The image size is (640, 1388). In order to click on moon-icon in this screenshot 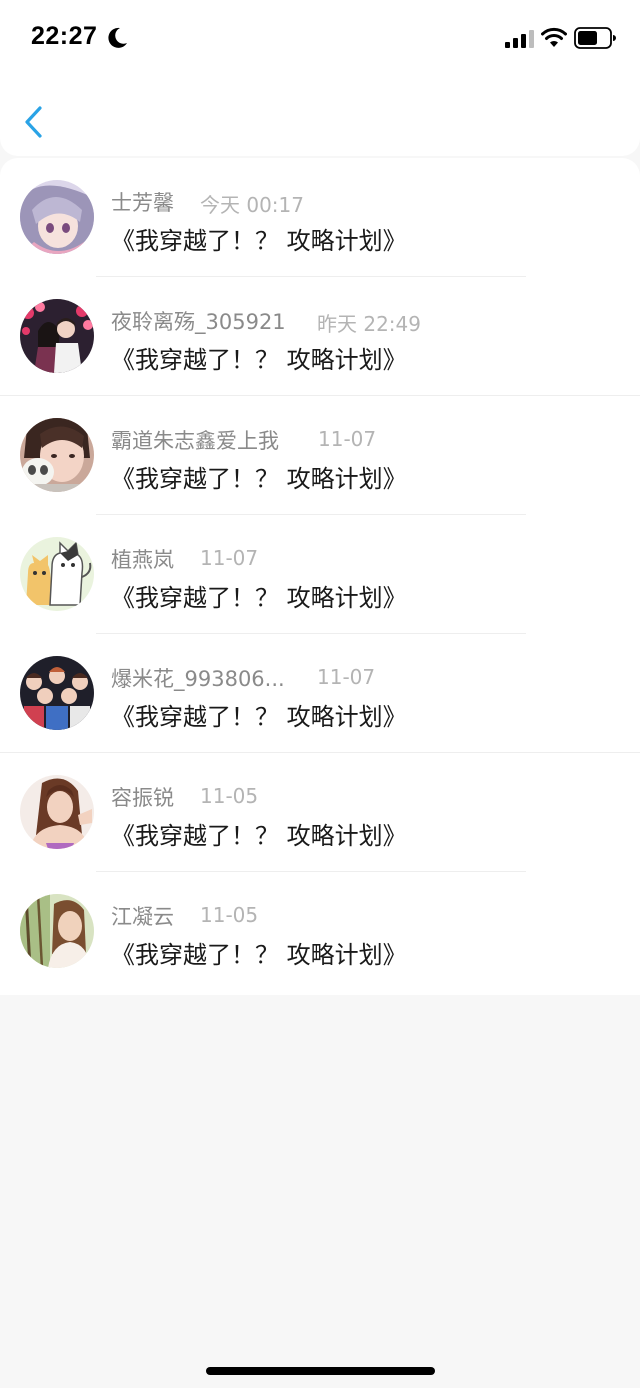, I will do `click(117, 37)`.